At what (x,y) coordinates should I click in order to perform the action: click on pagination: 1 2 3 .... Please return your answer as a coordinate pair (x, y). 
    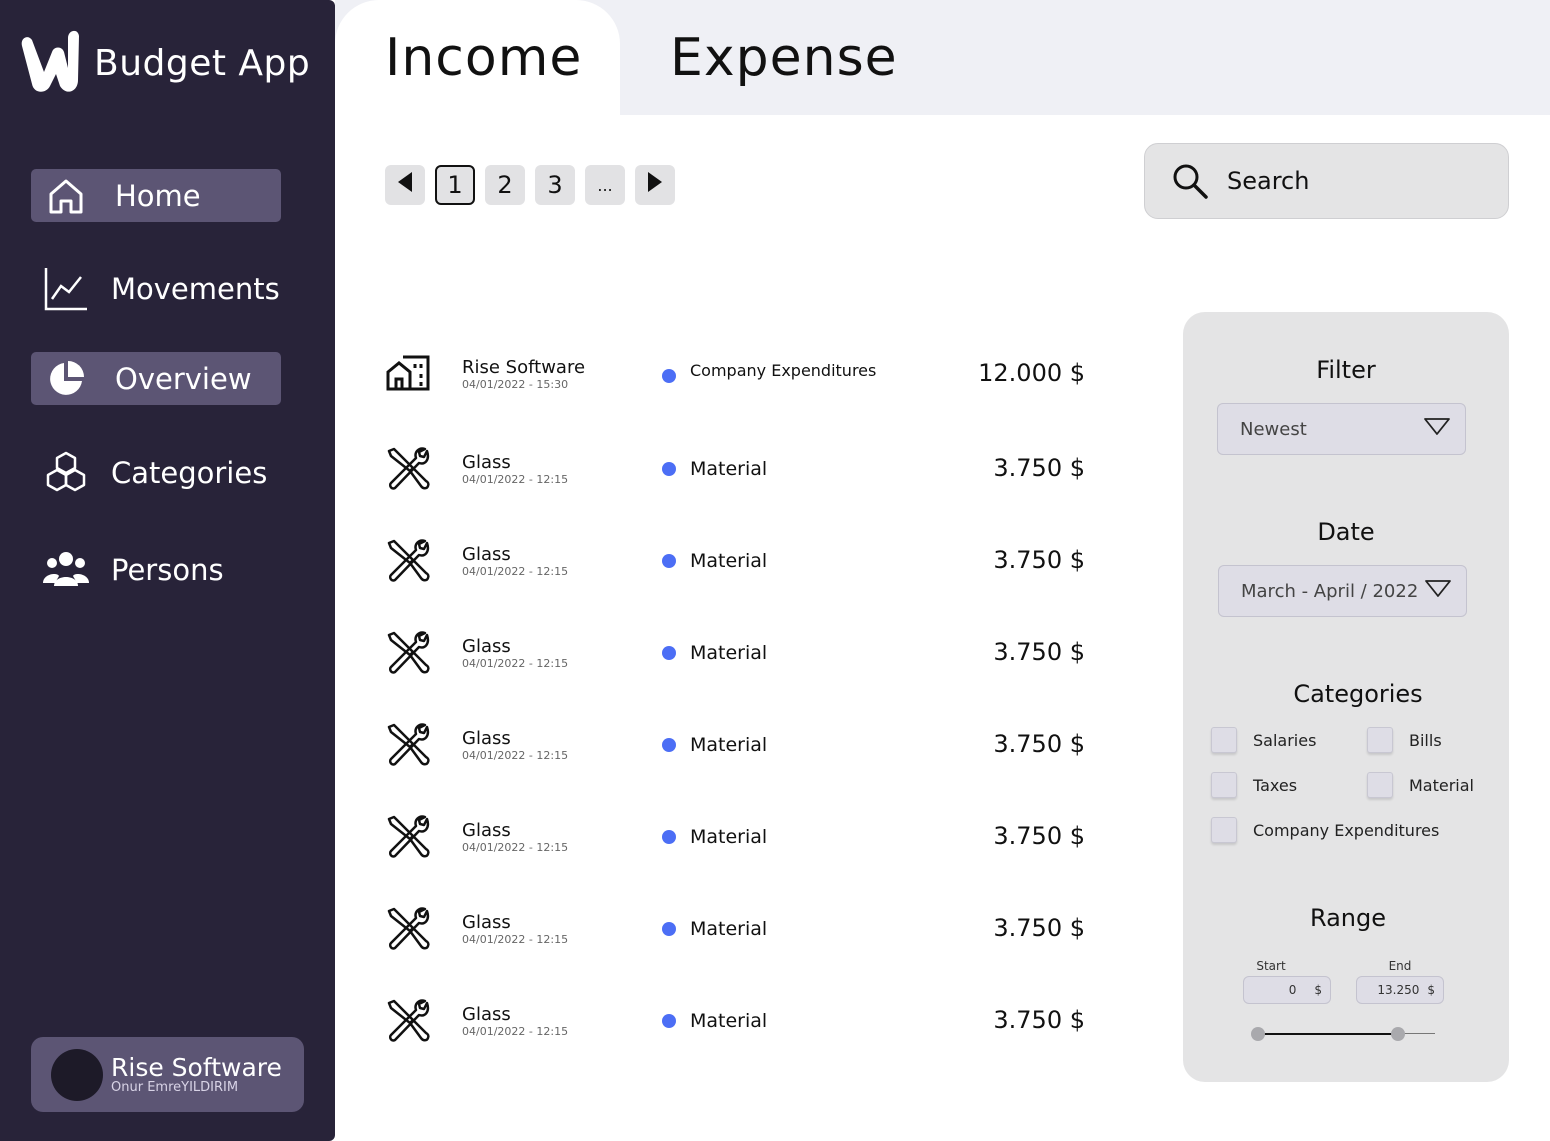
    Looking at the image, I should click on (535, 185).